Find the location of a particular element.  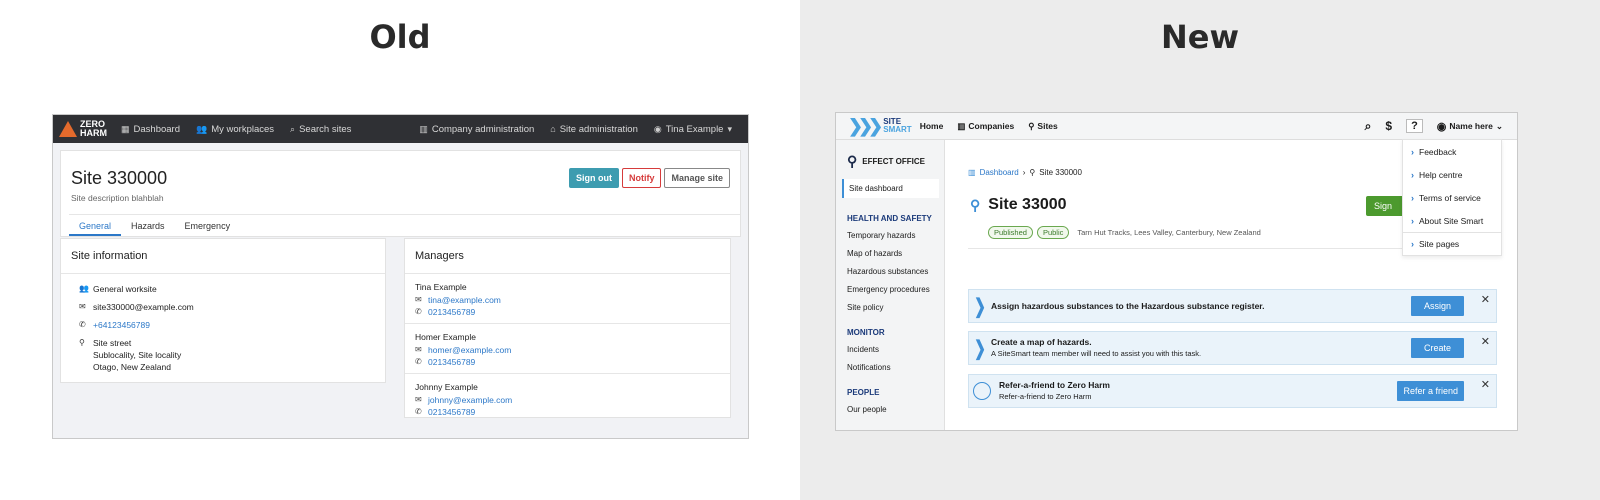

dollar-icon: $ is located at coordinates (1388, 126).